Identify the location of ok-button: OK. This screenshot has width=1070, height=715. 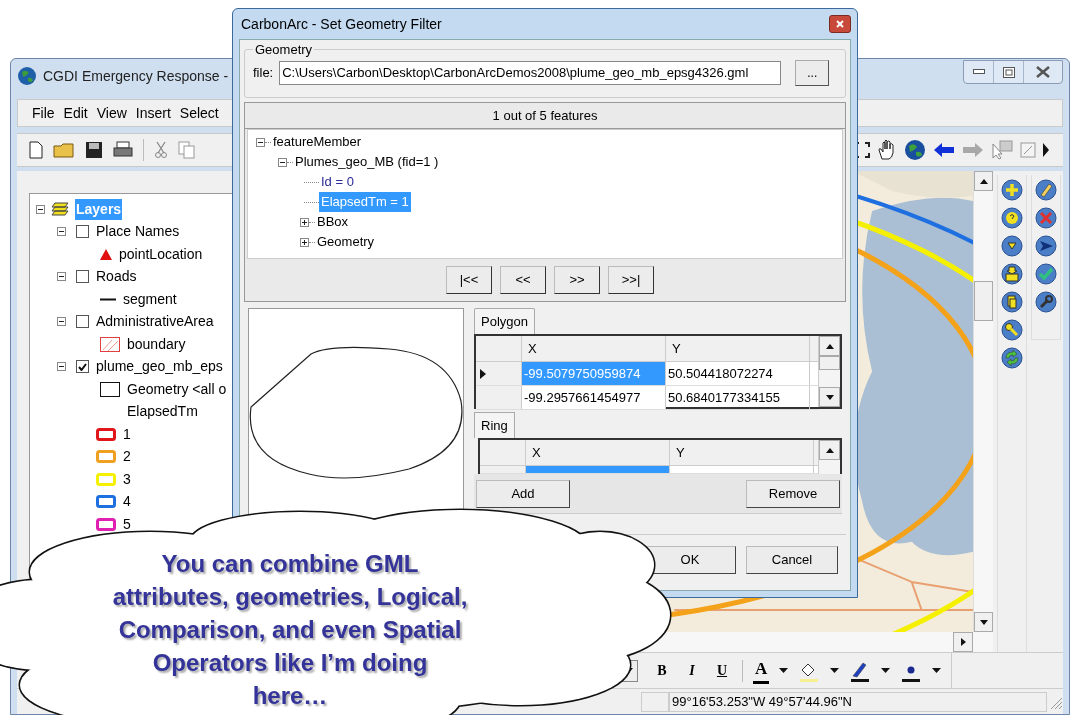
(690, 559).